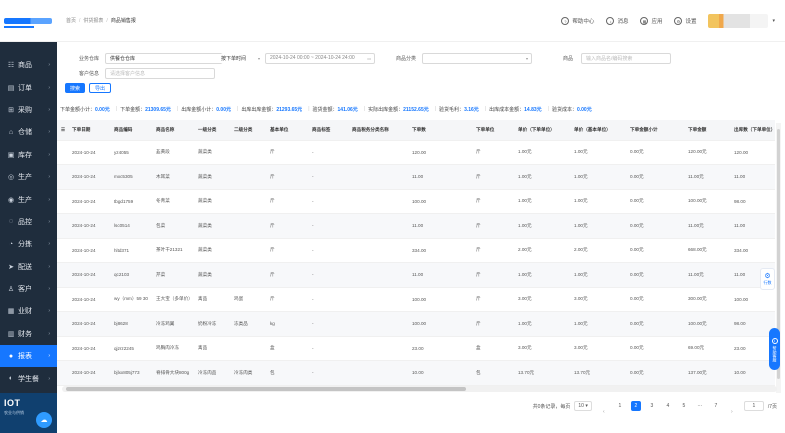 This screenshot has width=785, height=433. What do you see at coordinates (584, 109) in the screenshot?
I see `summary-value: 0.00元` at bounding box center [584, 109].